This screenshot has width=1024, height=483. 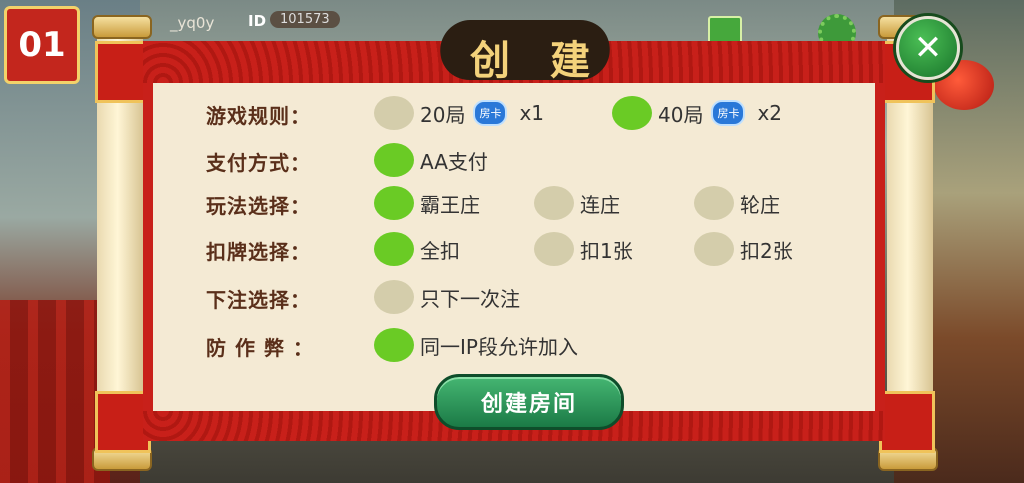 I want to click on option-item: 只下一次注, so click(x=447, y=297).